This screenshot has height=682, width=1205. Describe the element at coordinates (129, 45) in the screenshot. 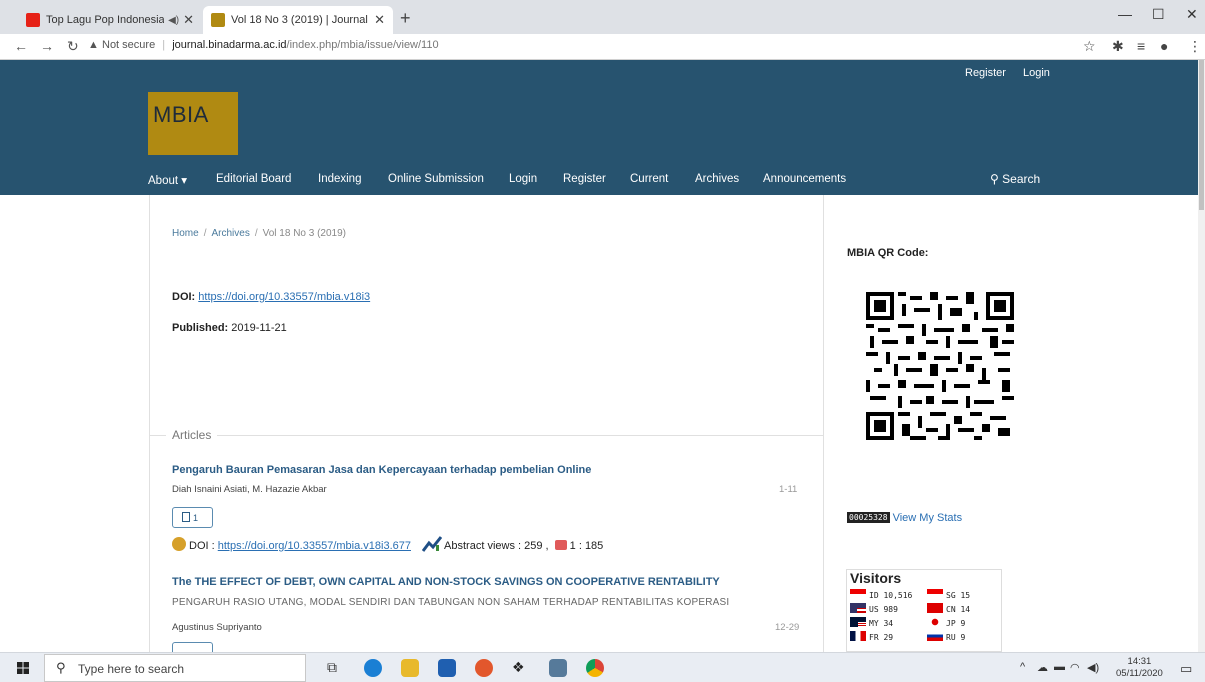

I see `not-secure-label: Not secure` at that location.